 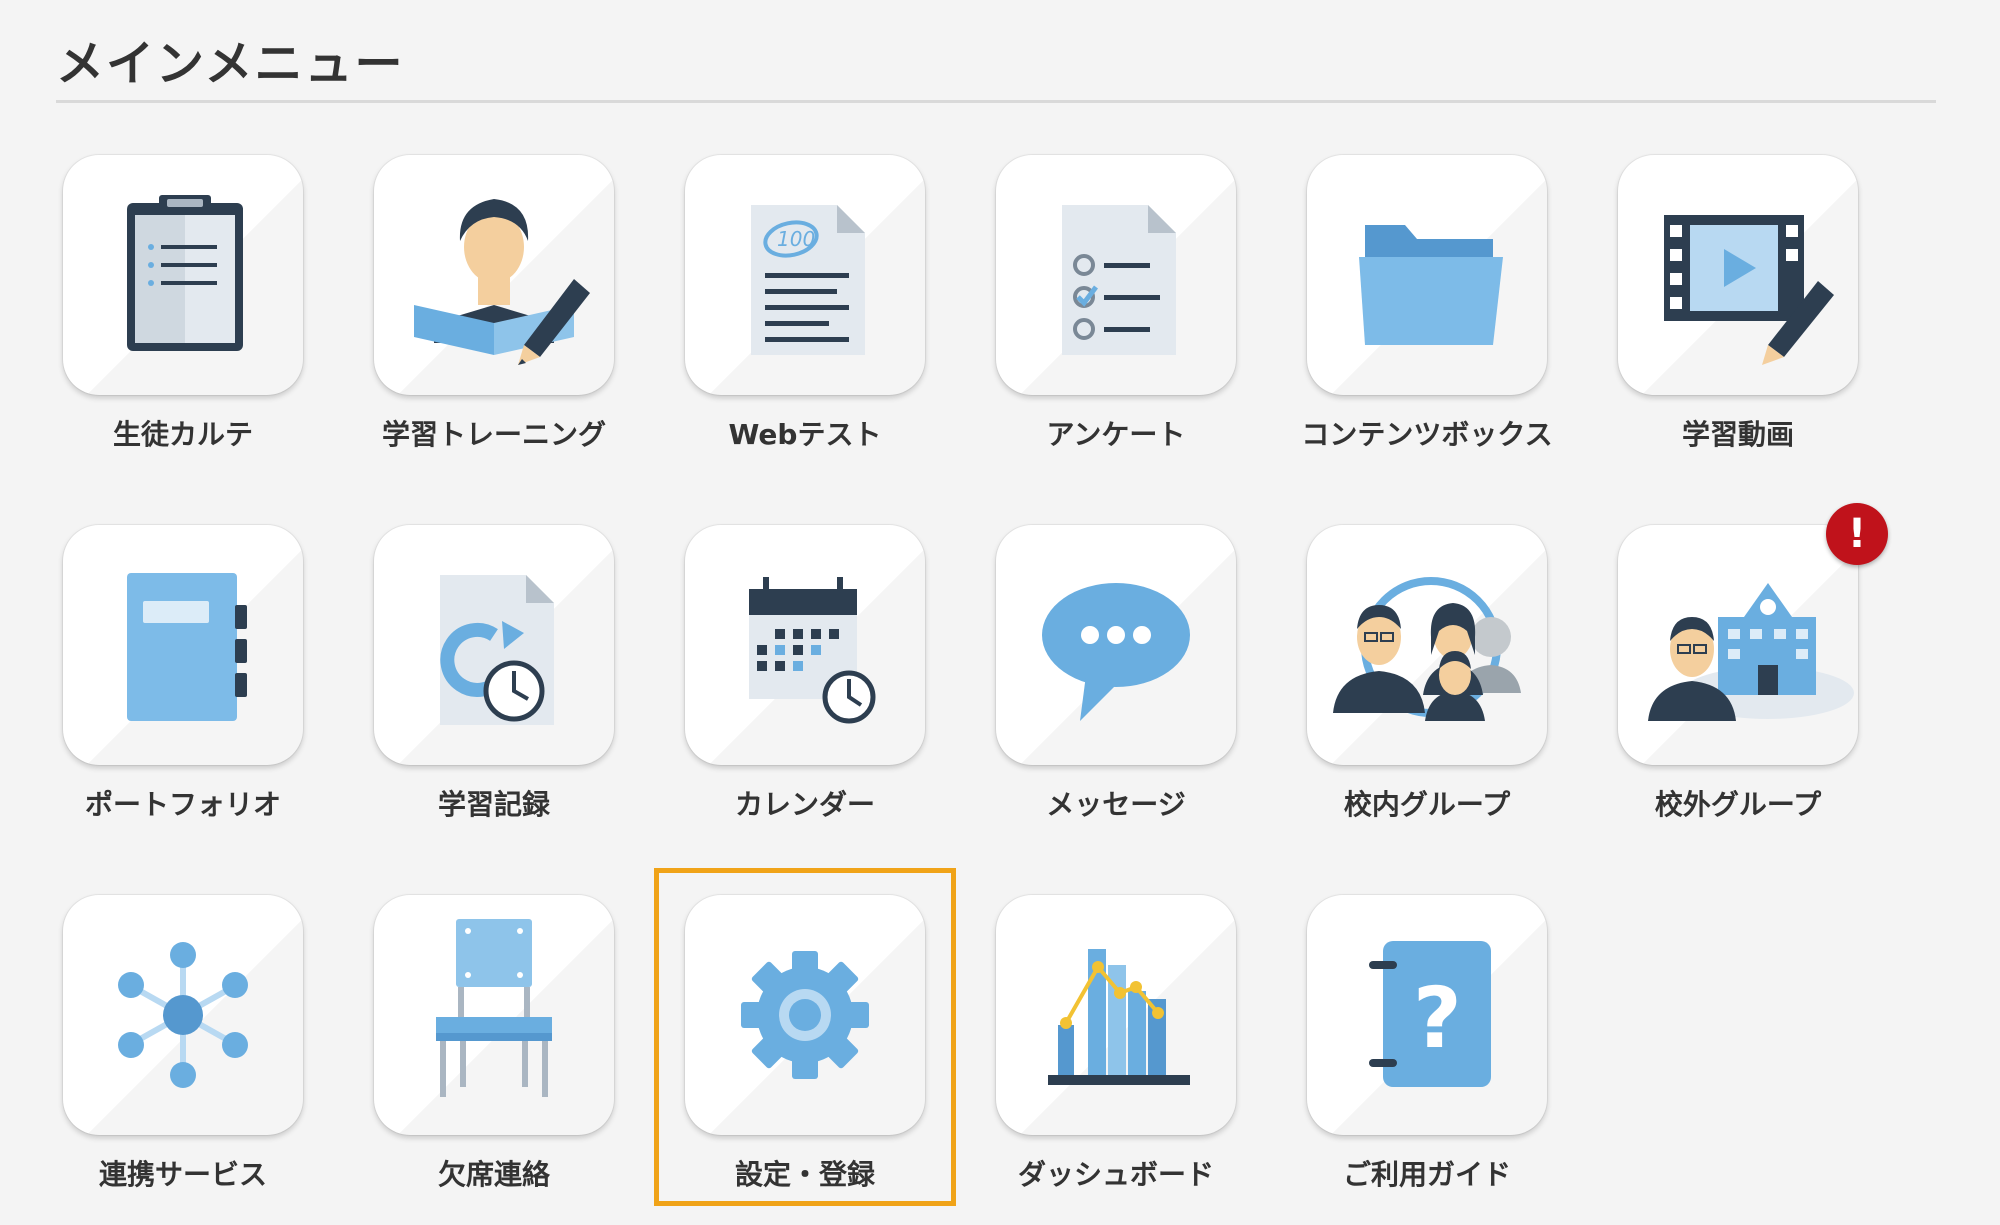 What do you see at coordinates (1427, 804) in the screenshot?
I see `menu-tile-label: 校内グループ` at bounding box center [1427, 804].